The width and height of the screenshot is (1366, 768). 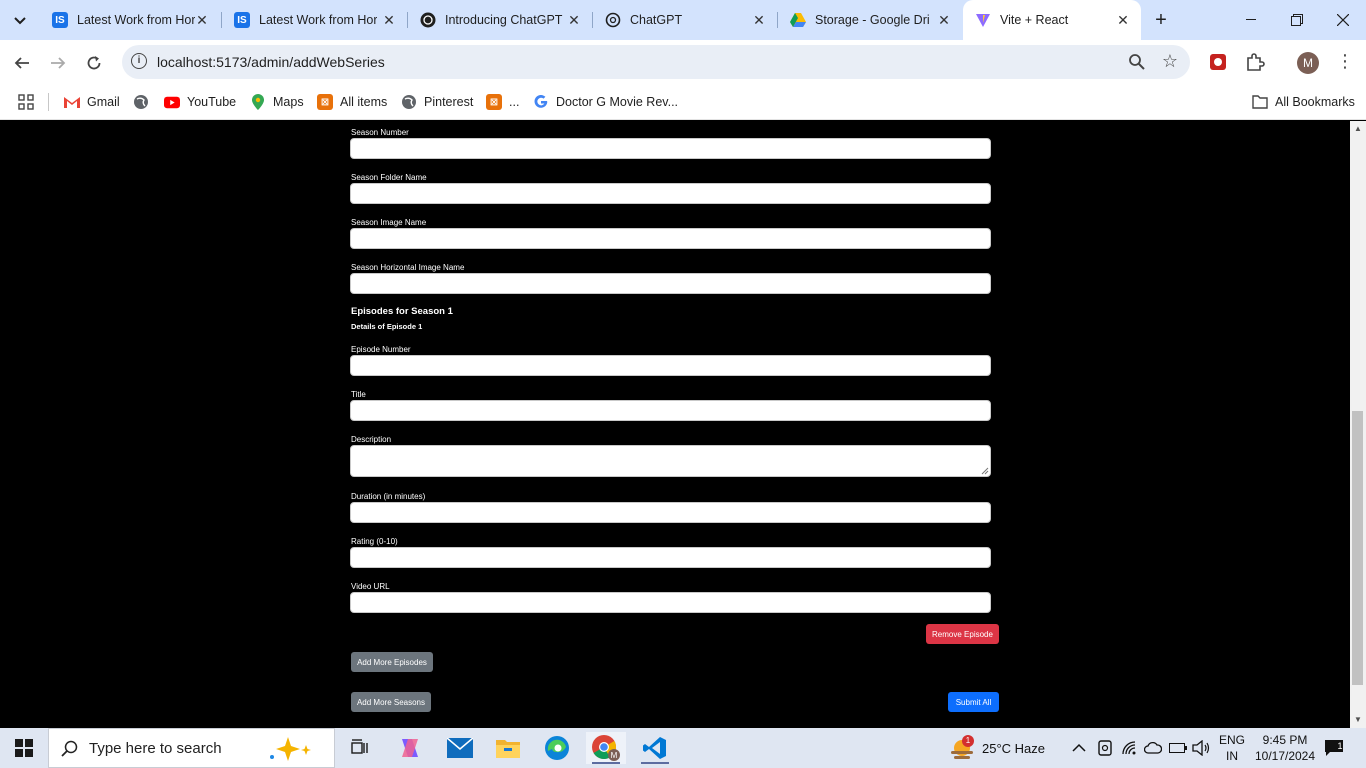 I want to click on taskbar-edge, so click(x=557, y=748).